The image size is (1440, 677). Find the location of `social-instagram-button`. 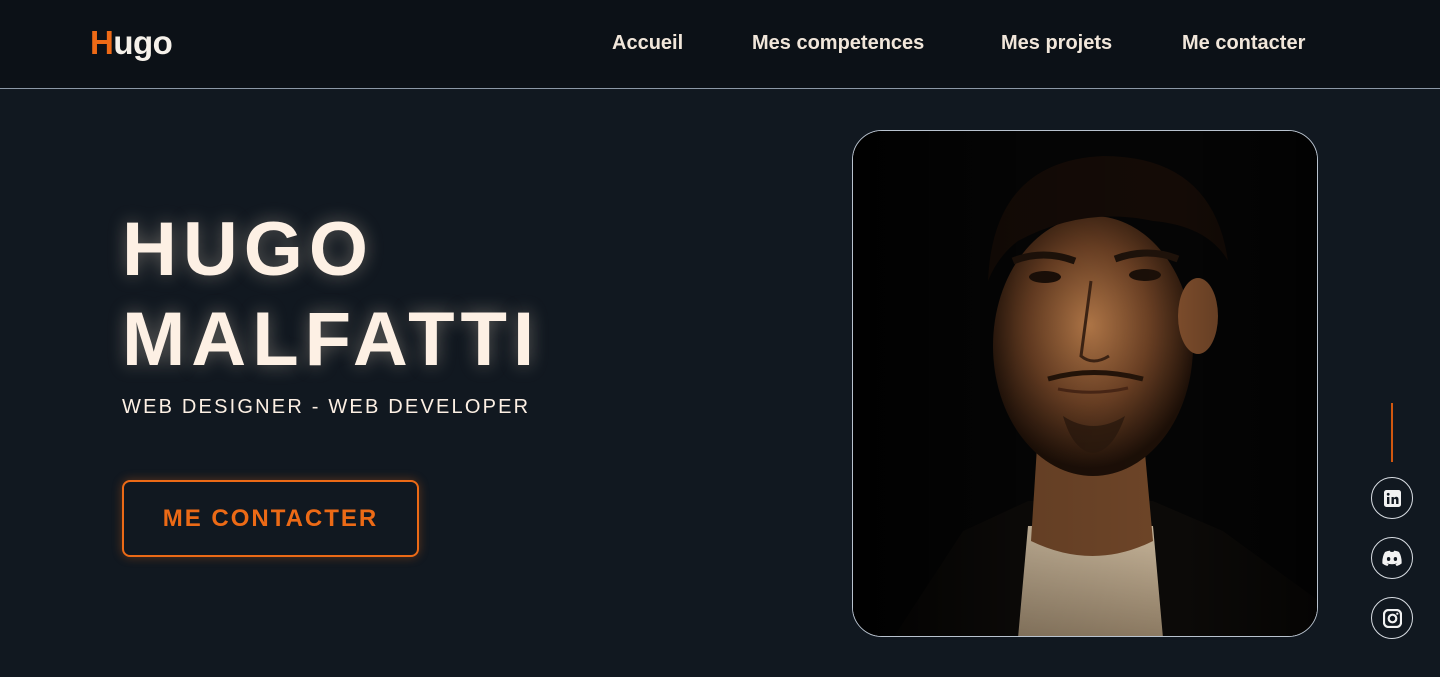

social-instagram-button is located at coordinates (1392, 618).